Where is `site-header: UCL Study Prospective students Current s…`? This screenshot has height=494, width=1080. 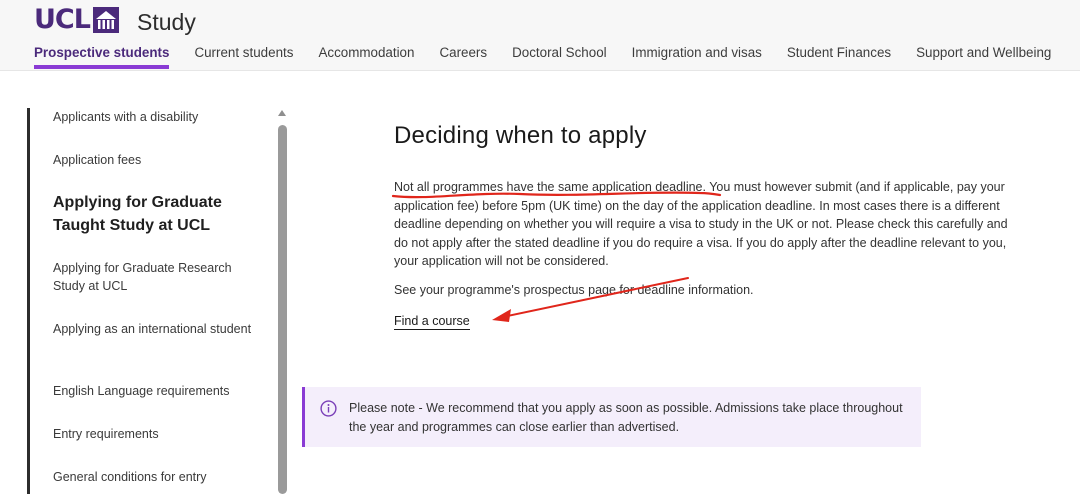
site-header: UCL Study Prospective students Current s… is located at coordinates (540, 35).